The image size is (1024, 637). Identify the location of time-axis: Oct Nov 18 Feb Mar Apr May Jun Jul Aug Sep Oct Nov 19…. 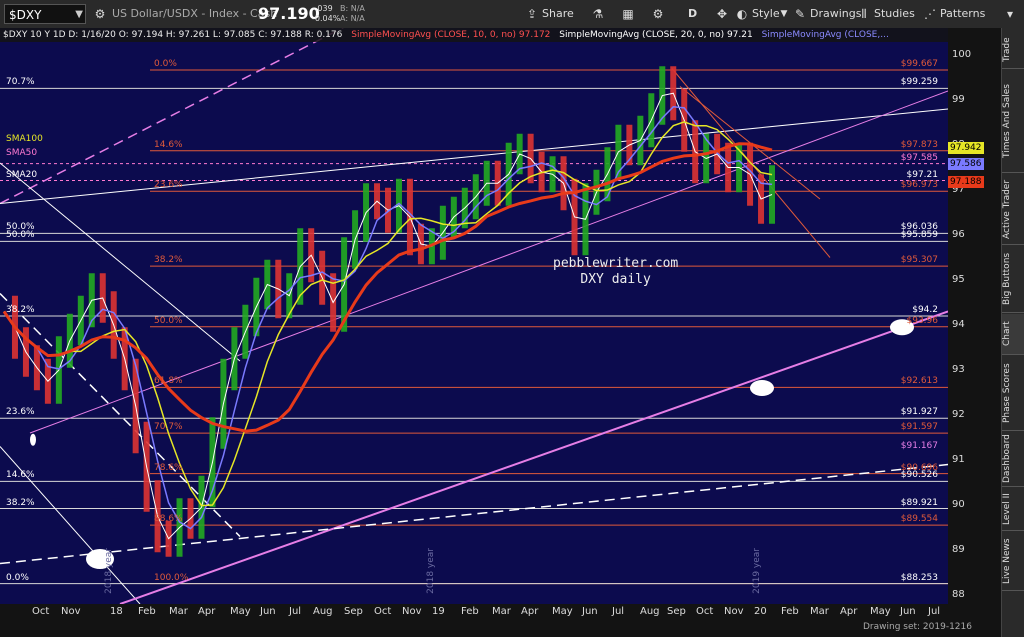
(501, 620).